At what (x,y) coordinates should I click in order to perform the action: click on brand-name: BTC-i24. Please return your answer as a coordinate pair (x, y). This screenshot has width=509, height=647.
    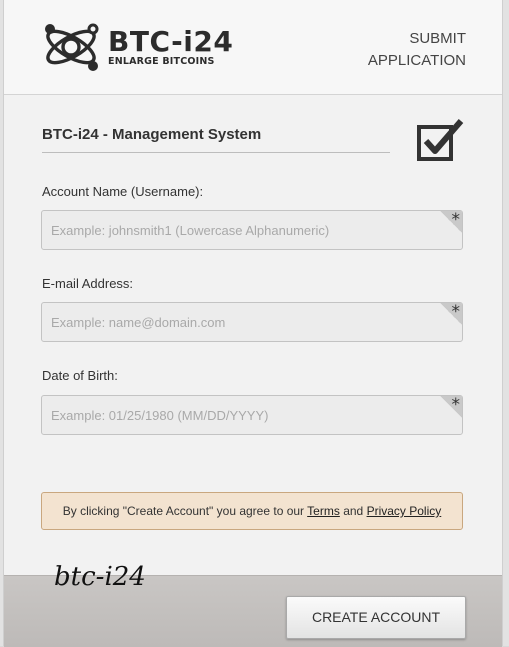
    Looking at the image, I should click on (171, 41).